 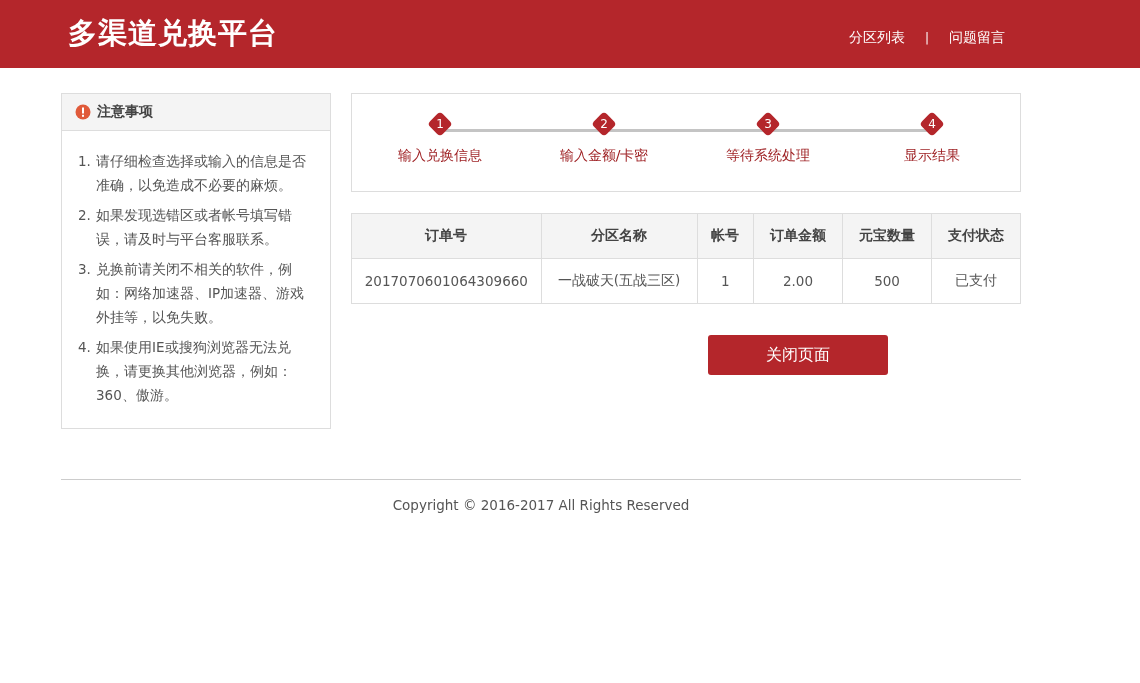 I want to click on column-header: 支付状态, so click(x=976, y=236).